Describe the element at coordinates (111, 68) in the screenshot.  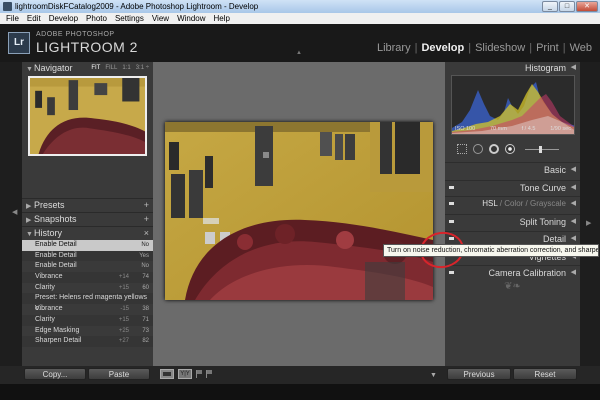
I see `zoom-fill: FILL` at that location.